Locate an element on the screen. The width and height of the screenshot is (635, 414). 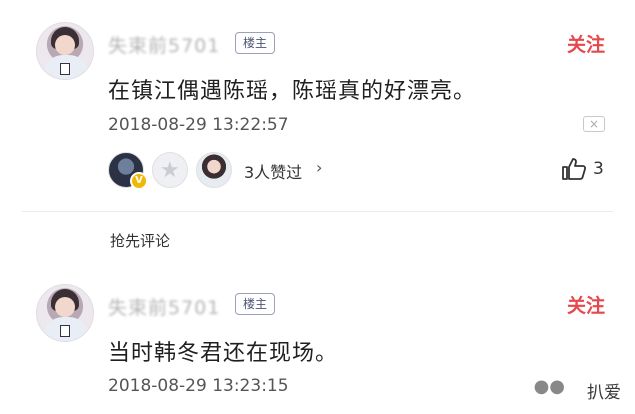
likers-row: V ★ 3人赞过 › is located at coordinates (238, 170).